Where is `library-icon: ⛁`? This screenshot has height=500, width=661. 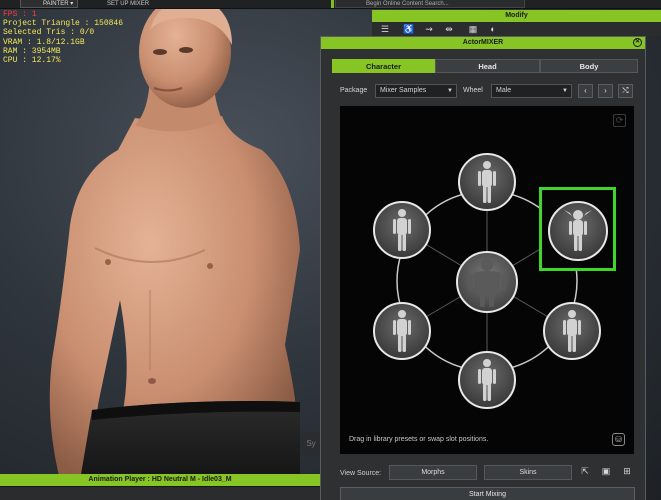 library-icon: ⛁ is located at coordinates (618, 439).